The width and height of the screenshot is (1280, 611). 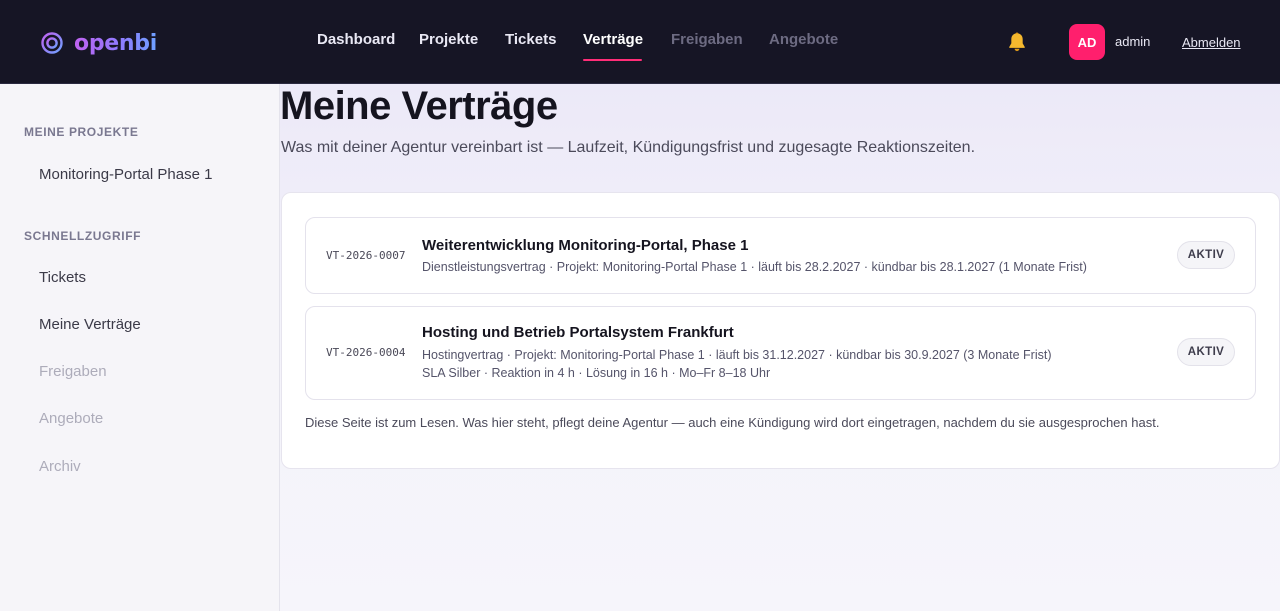 I want to click on sidebar-item-tickets: Tickets, so click(x=62, y=277).